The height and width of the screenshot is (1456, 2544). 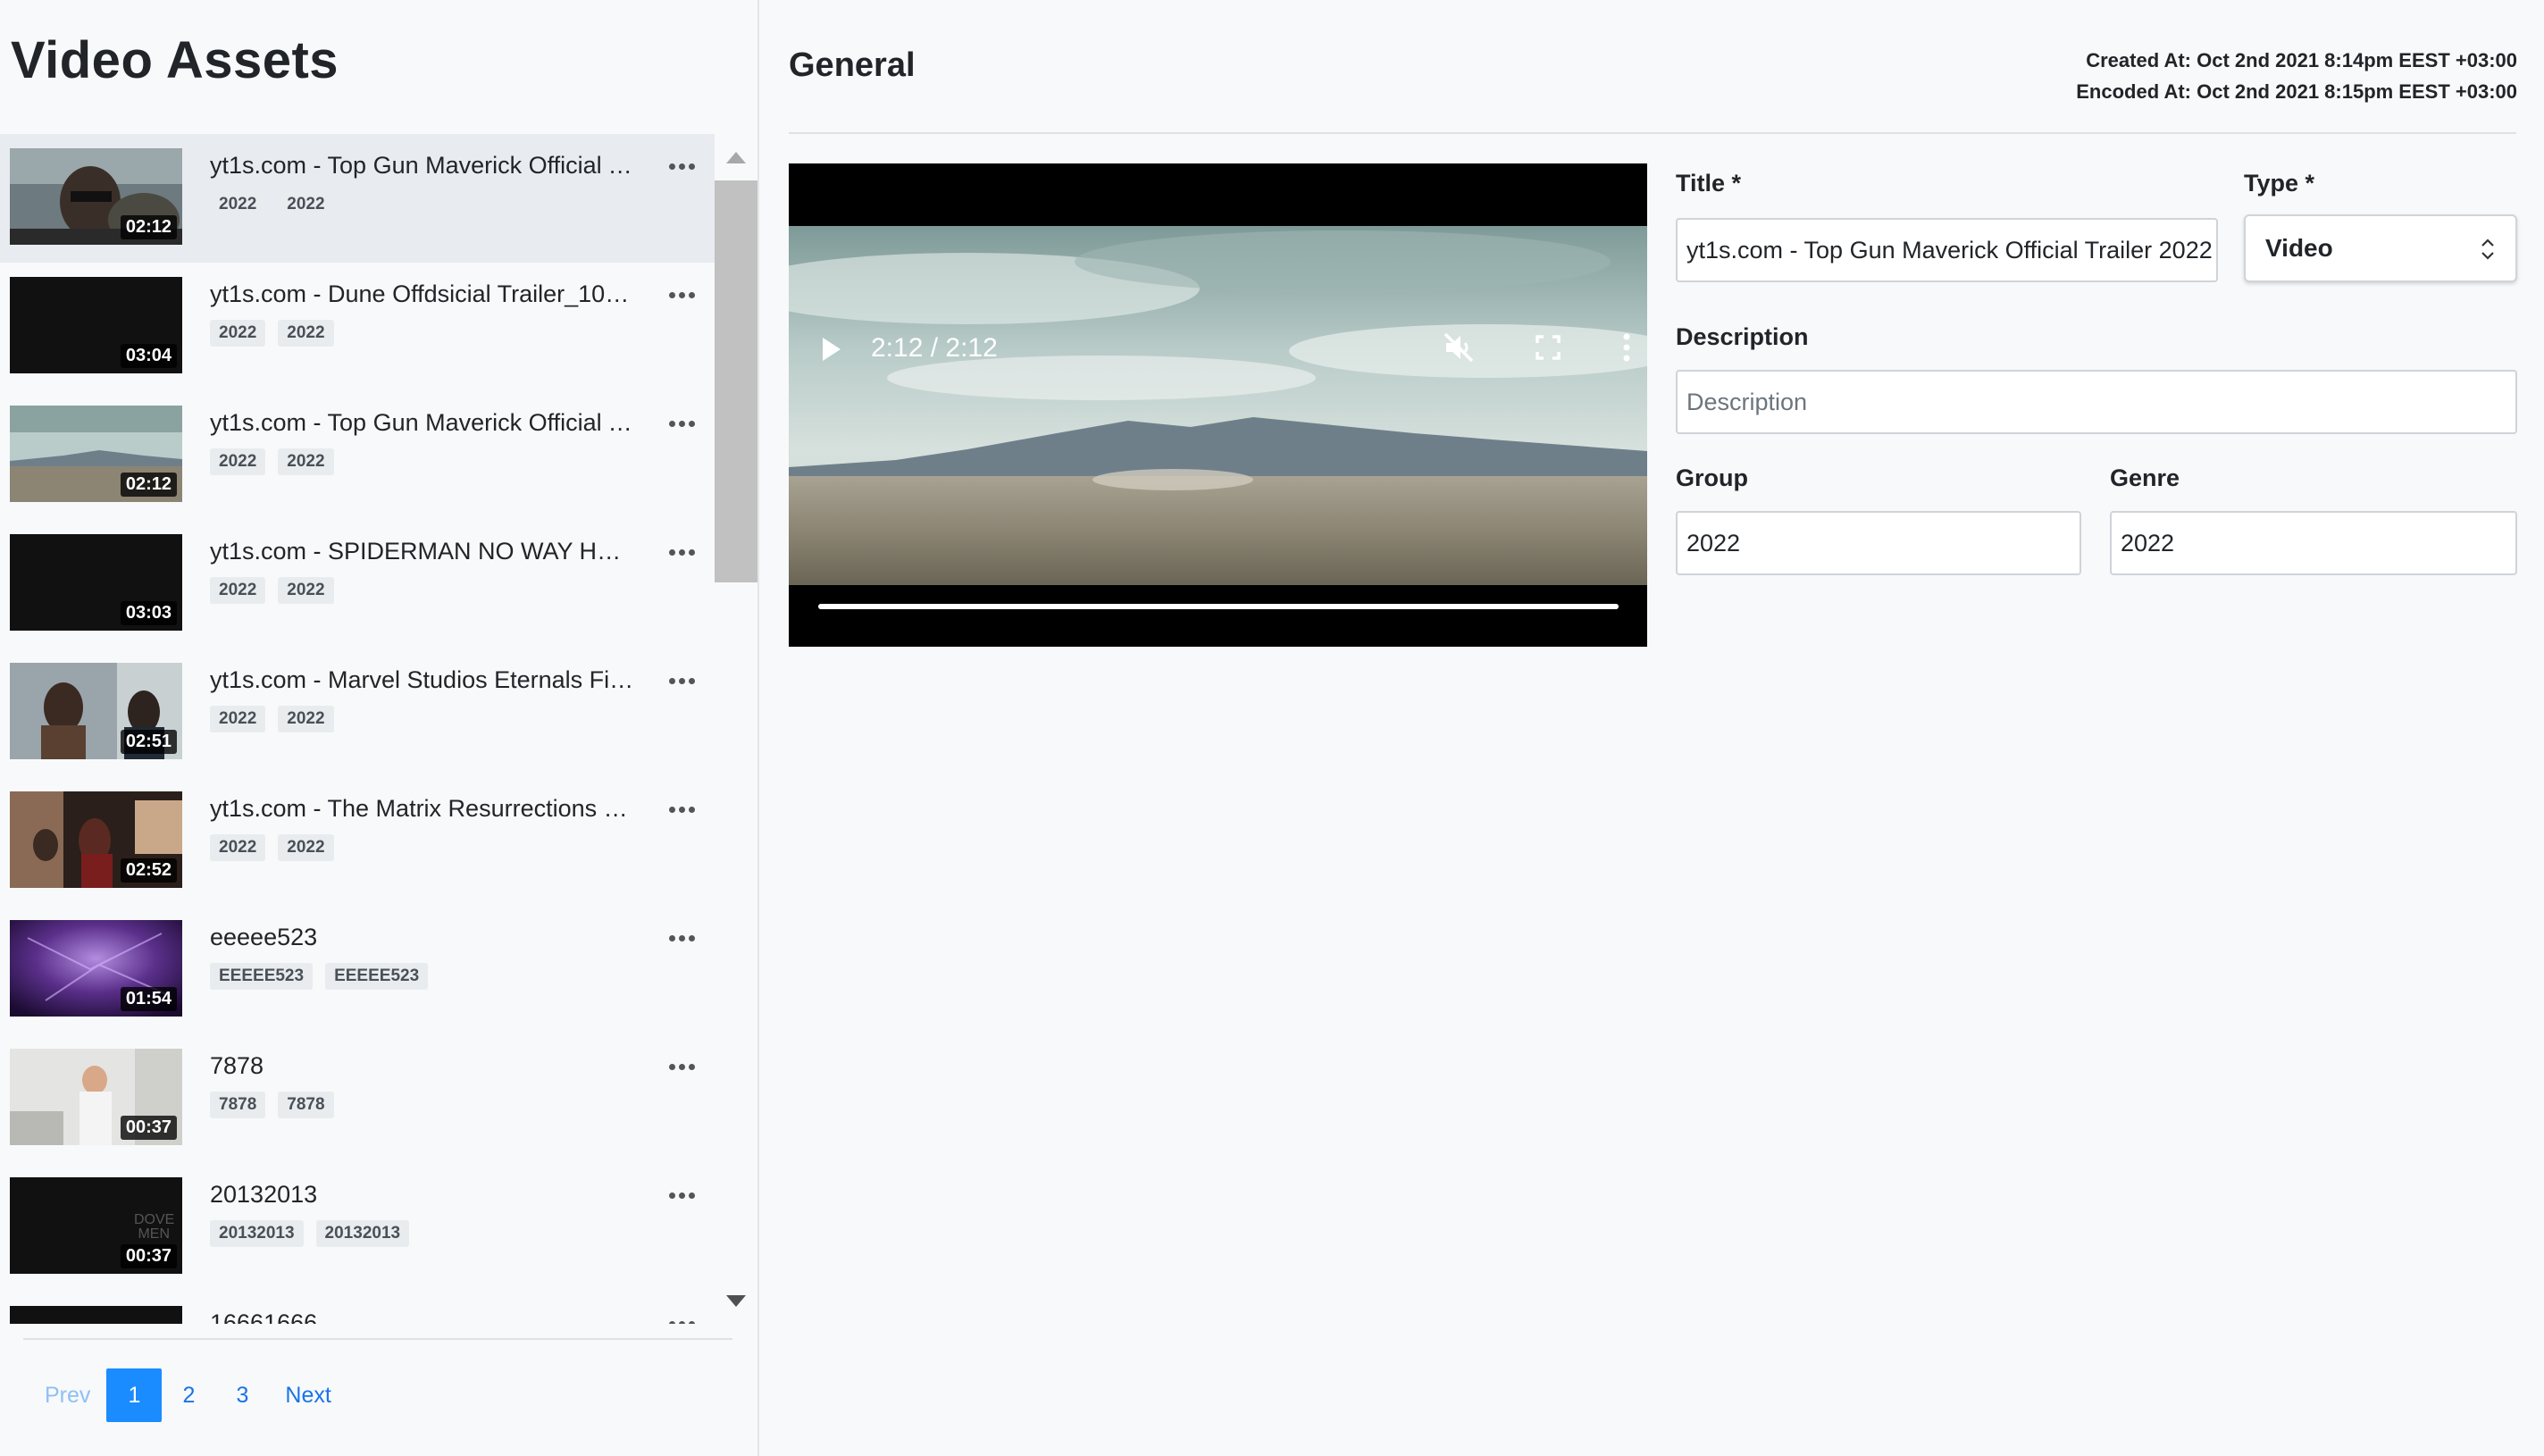 I want to click on asset-thumbnail: 03:04, so click(x=96, y=325).